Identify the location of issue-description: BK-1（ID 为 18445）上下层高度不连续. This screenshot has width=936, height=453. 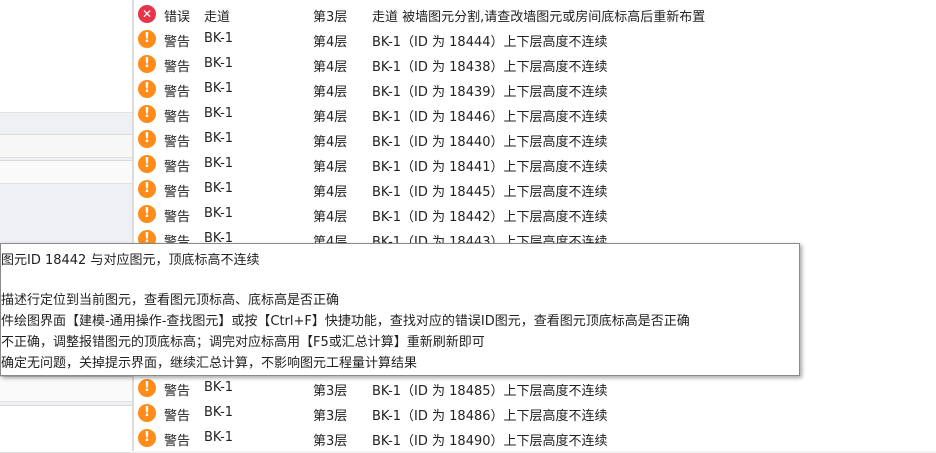
(490, 192).